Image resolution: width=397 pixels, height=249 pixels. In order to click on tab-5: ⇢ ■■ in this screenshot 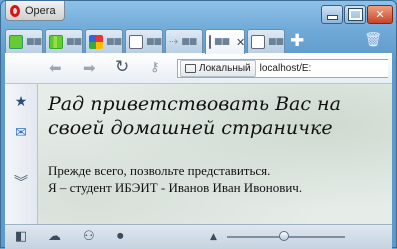, I will do `click(184, 41)`.